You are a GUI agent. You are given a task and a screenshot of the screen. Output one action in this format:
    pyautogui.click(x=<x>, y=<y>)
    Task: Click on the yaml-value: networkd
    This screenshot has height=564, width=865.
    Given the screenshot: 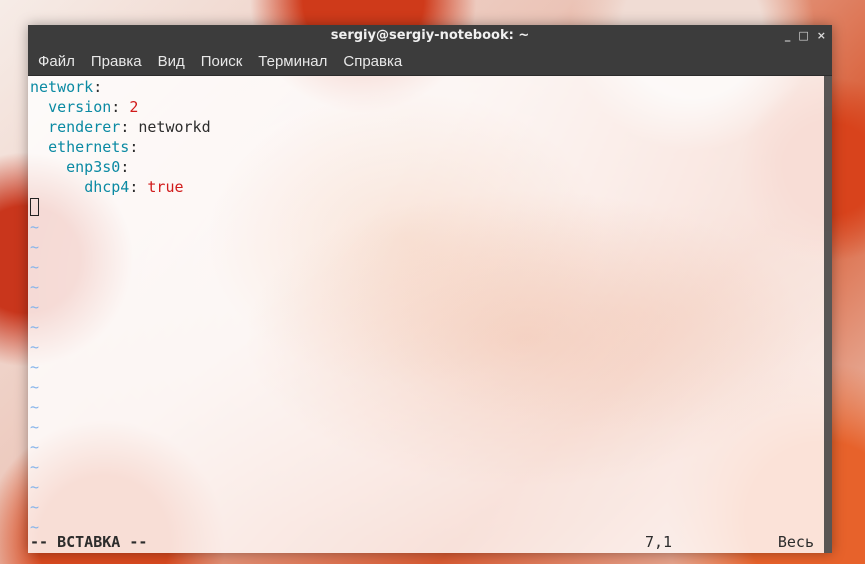 What is the action you would take?
    pyautogui.click(x=174, y=127)
    